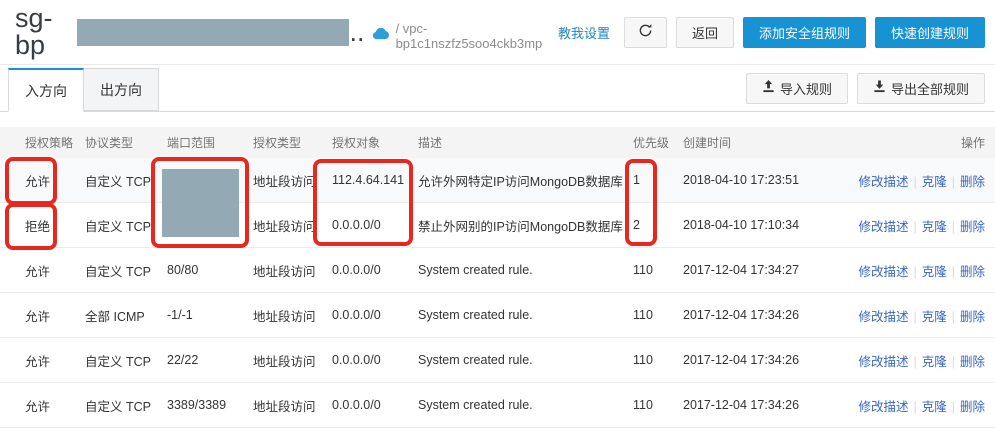 The height and width of the screenshot is (430, 995). I want to click on cell-created-time: 2017-12-04 17:34:27, so click(741, 270).